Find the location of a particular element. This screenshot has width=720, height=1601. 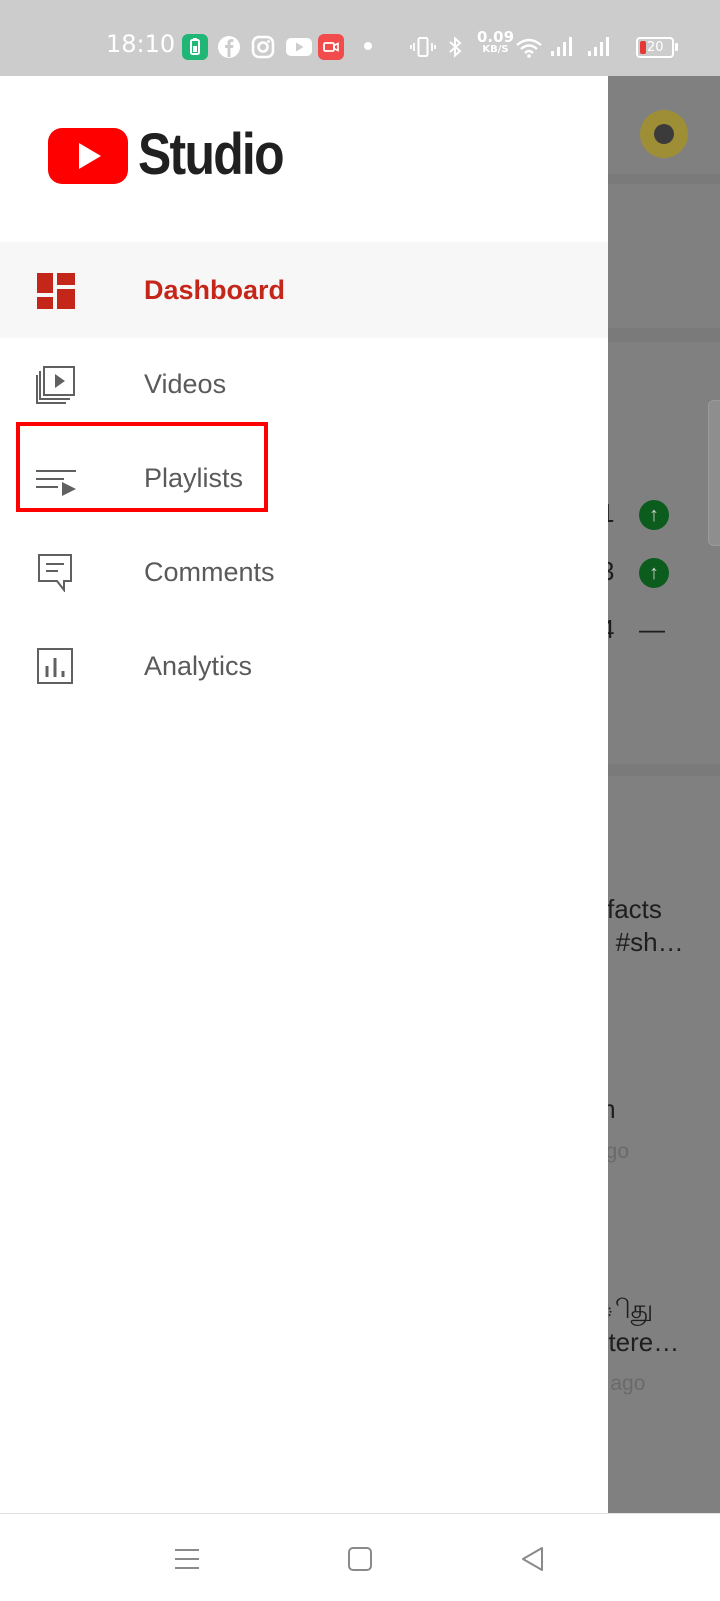

scrollbar is located at coordinates (714, 473).